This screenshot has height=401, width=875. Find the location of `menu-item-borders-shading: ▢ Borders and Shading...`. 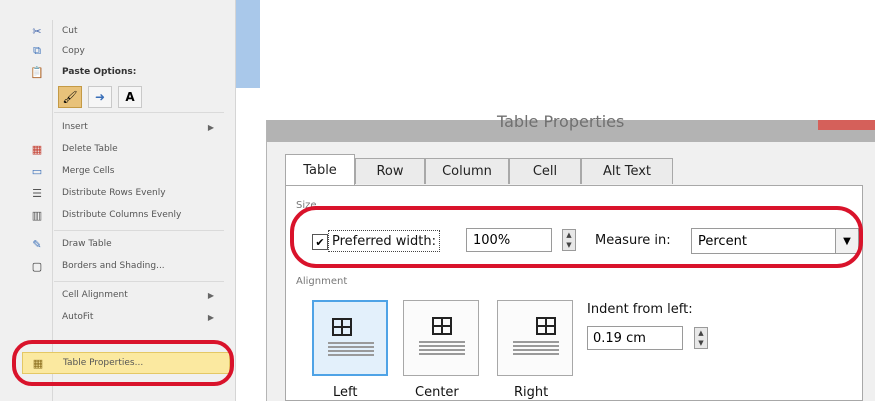

menu-item-borders-shading: ▢ Borders and Shading... is located at coordinates (116, 266).